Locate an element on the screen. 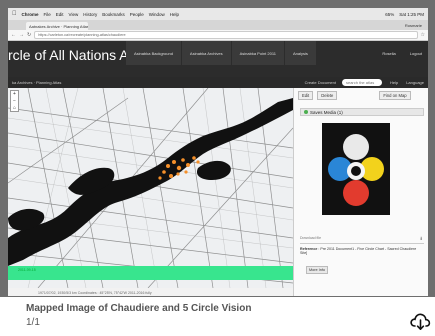 The image size is (435, 336). home-icon: ⌂ is located at coordinates (14, 107).